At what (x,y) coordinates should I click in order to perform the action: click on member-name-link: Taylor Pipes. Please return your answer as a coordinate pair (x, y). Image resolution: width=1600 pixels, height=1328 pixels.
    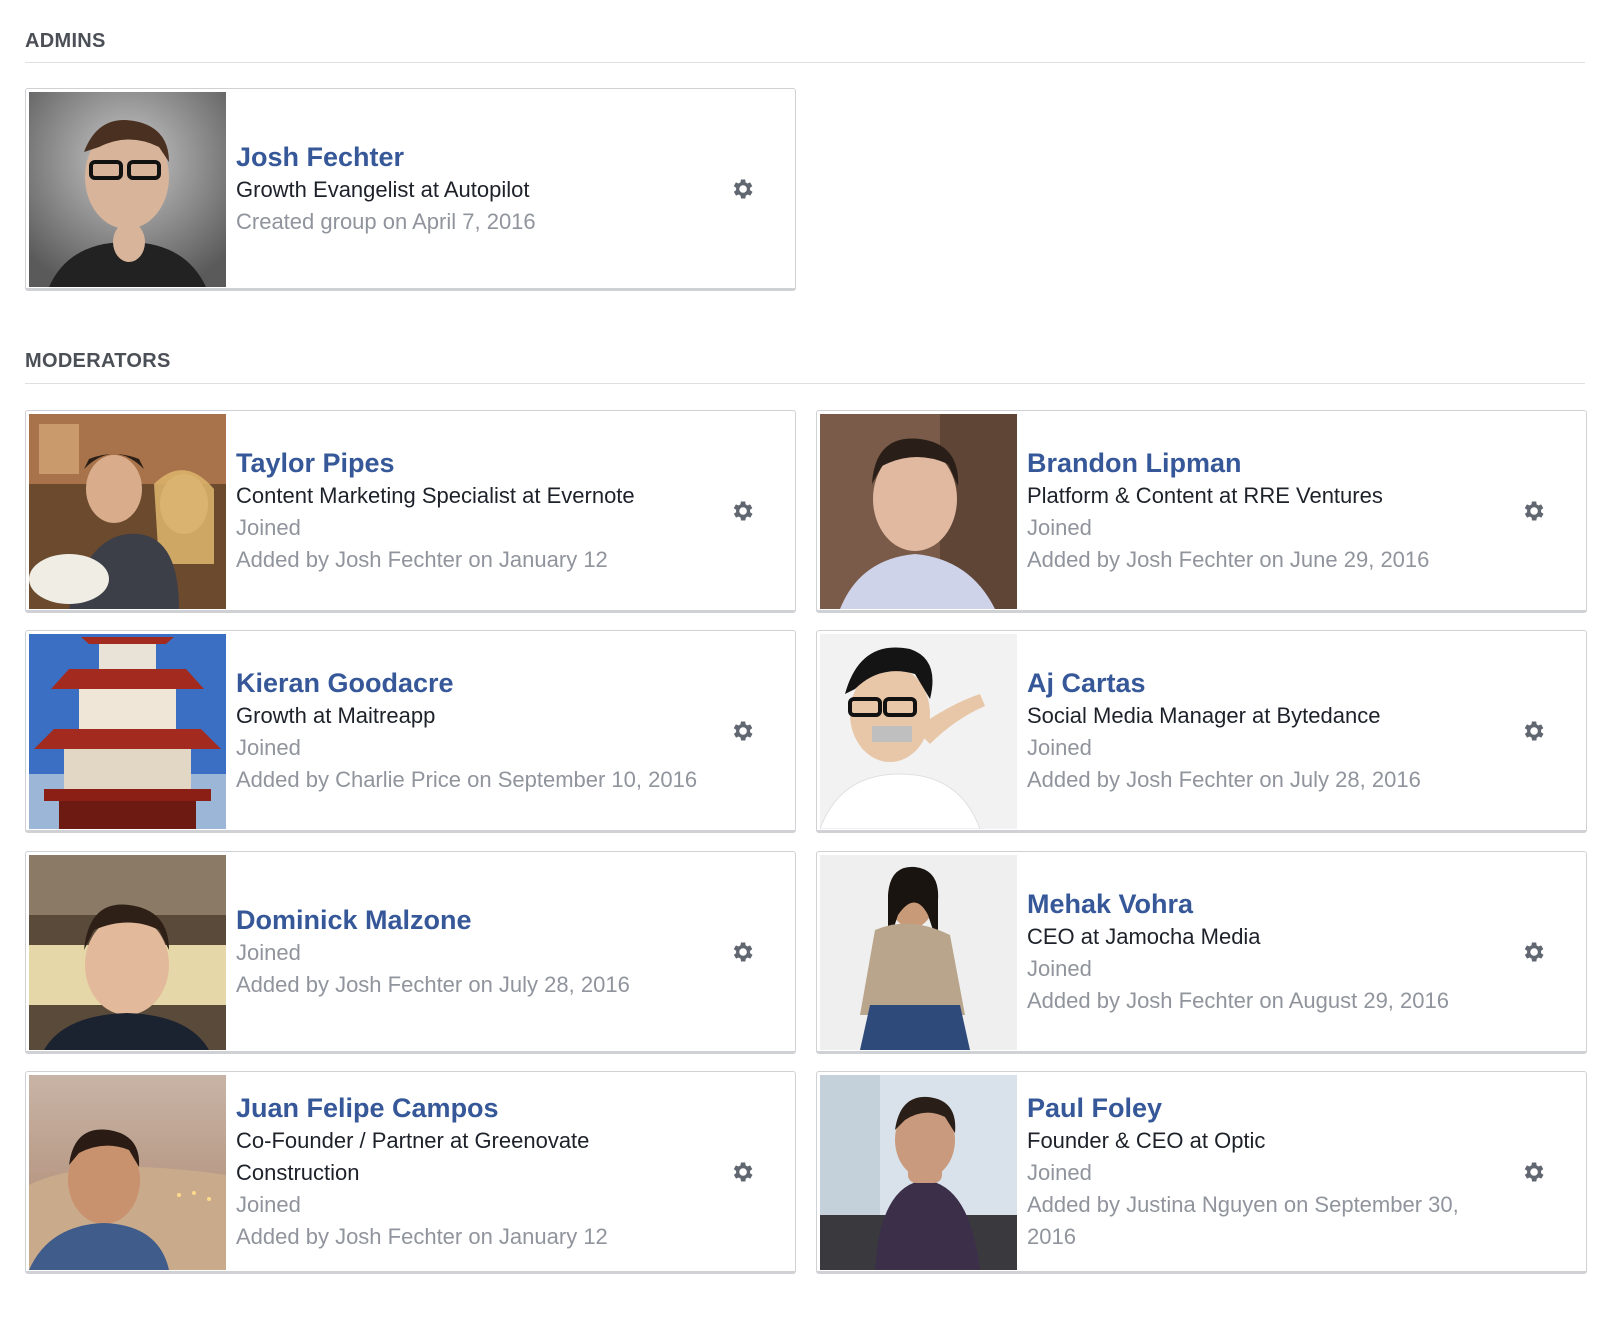
    Looking at the image, I should click on (469, 463).